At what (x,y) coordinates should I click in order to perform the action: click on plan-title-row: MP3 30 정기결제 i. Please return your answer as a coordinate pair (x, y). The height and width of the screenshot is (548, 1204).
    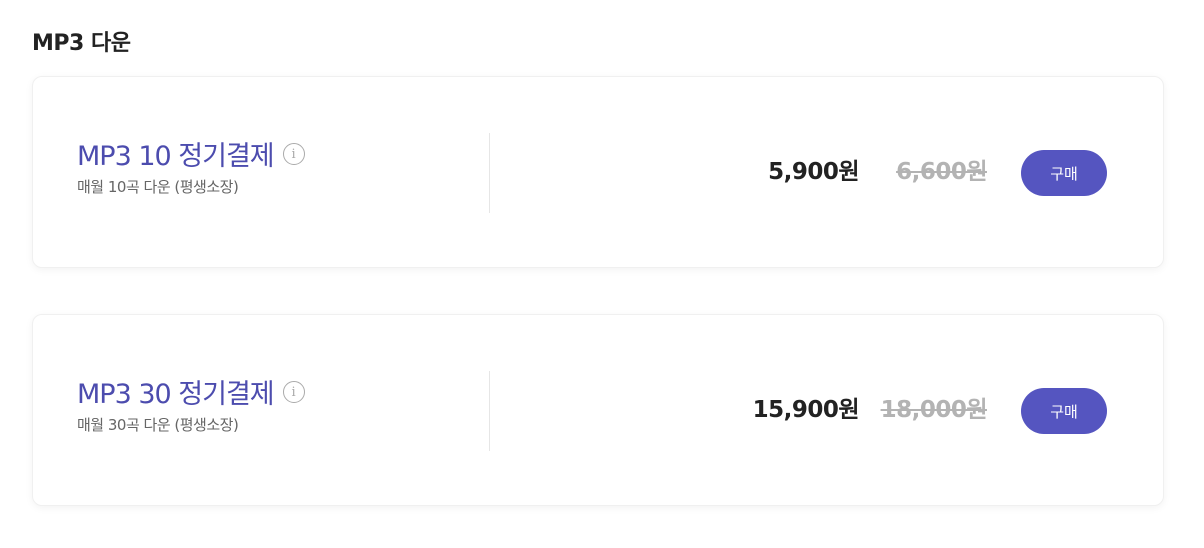
    Looking at the image, I should click on (191, 395).